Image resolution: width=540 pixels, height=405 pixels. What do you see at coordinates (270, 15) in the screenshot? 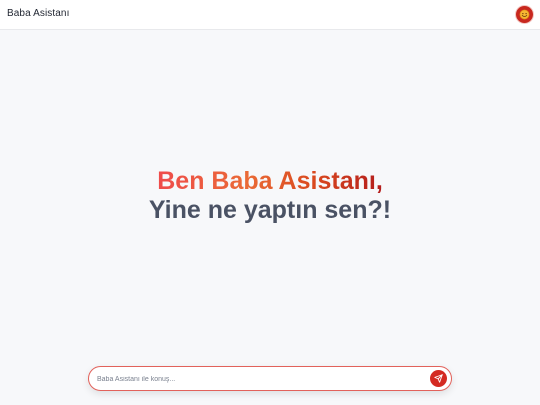
I see `top-bar: Baba Asistanı` at bounding box center [270, 15].